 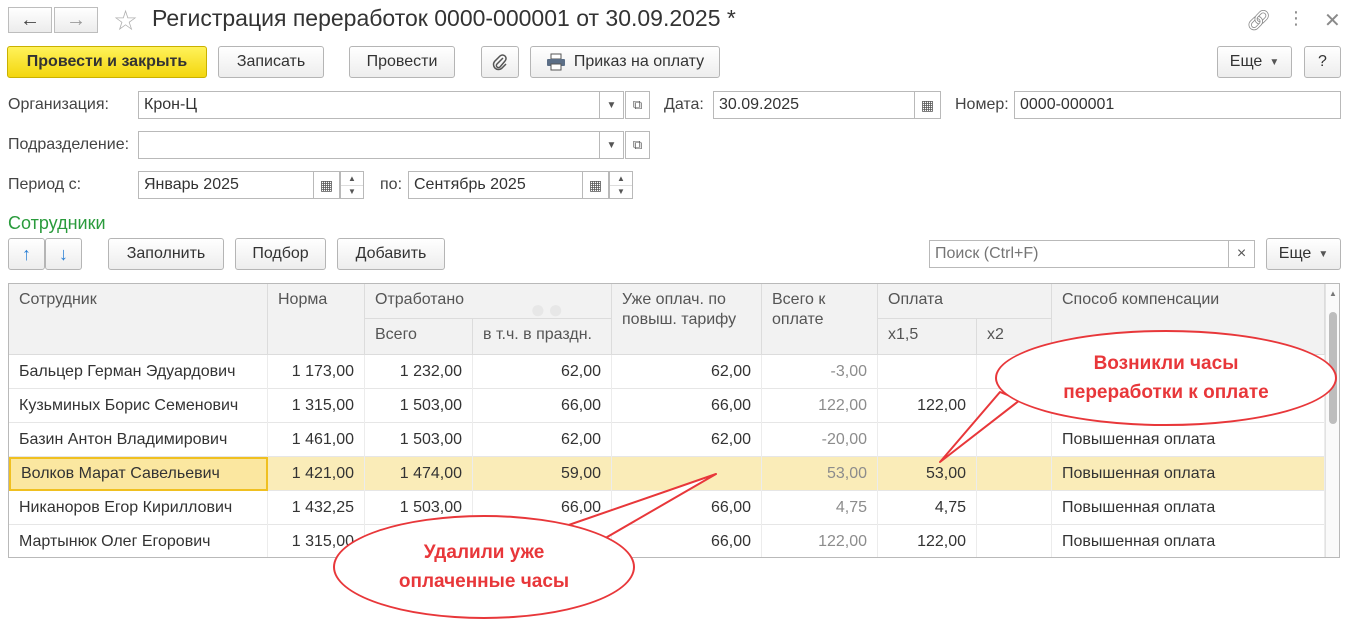 I want to click on overtime-callout-pointer, so click(x=980, y=427).